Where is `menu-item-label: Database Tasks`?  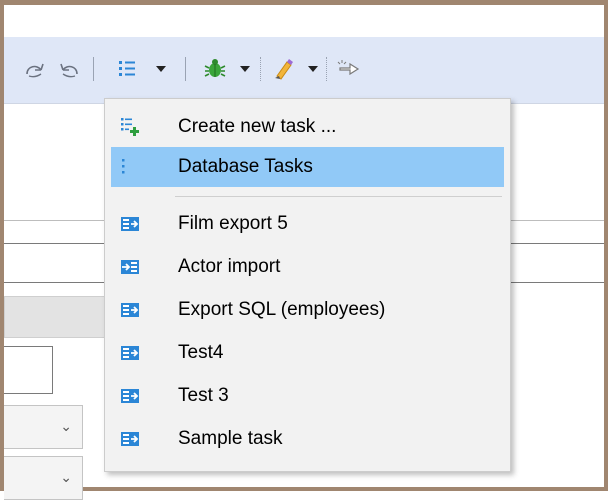 menu-item-label: Database Tasks is located at coordinates (245, 166).